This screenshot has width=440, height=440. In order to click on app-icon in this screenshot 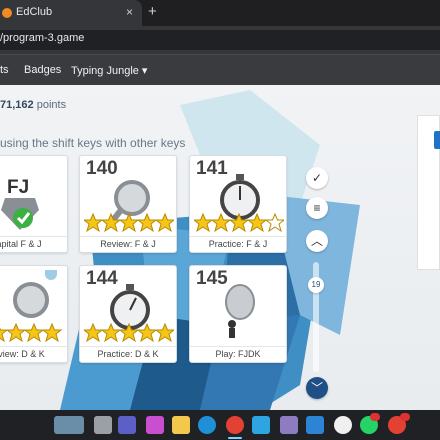, I will do `click(289, 425)`.